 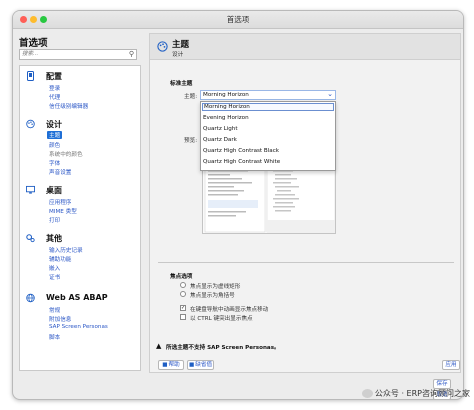 I want to click on save-button-label: 保存, so click(x=442, y=384).